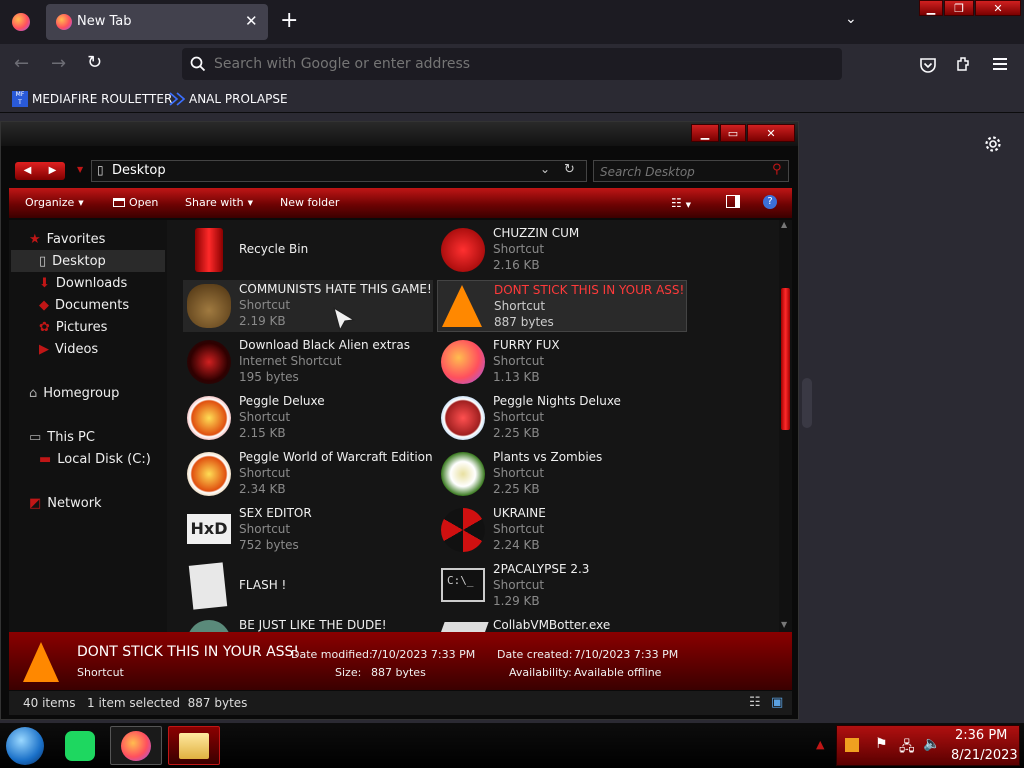 This screenshot has width=1024, height=768. Describe the element at coordinates (308, 586) in the screenshot. I see `file-item-flash: FLASH !` at that location.